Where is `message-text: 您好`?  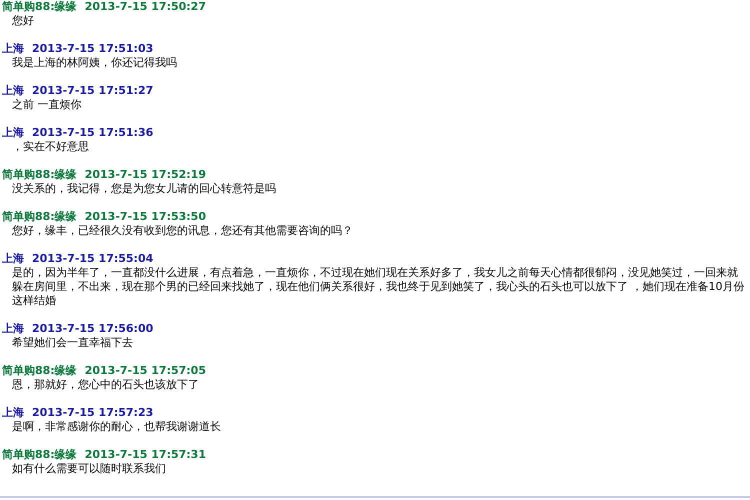 message-text: 您好 is located at coordinates (23, 21).